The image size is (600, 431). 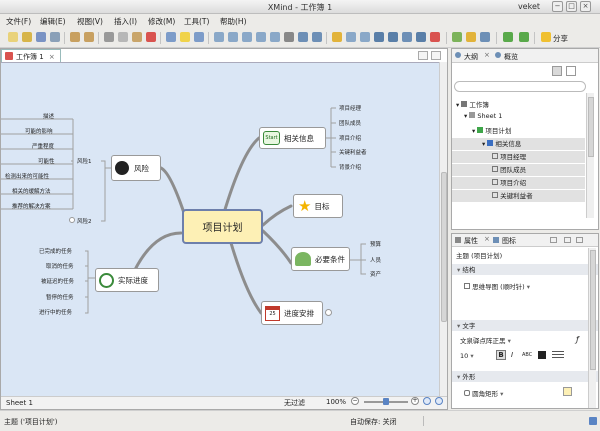 I want to click on outline-item: 关键利益者, so click(x=518, y=196).